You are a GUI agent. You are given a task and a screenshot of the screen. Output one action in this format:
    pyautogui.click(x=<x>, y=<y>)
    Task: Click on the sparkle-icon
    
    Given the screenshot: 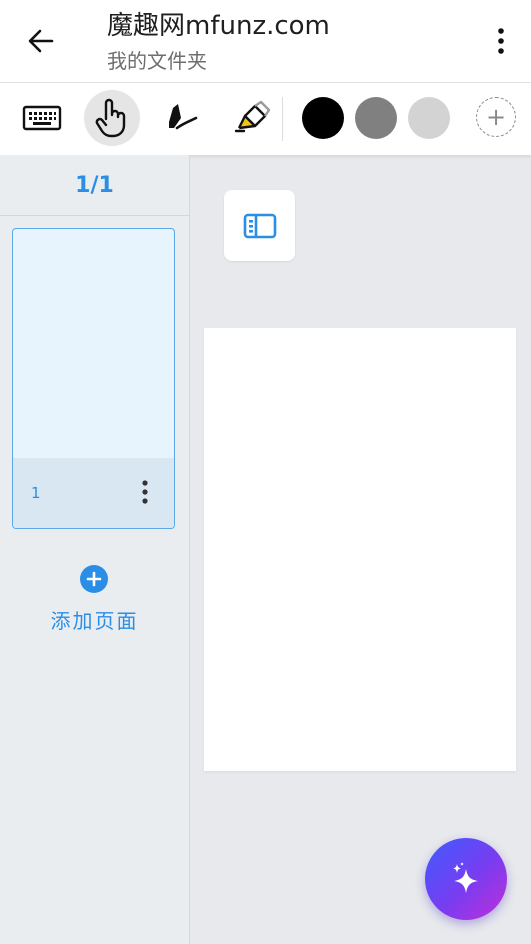 What is the action you would take?
    pyautogui.click(x=465, y=877)
    